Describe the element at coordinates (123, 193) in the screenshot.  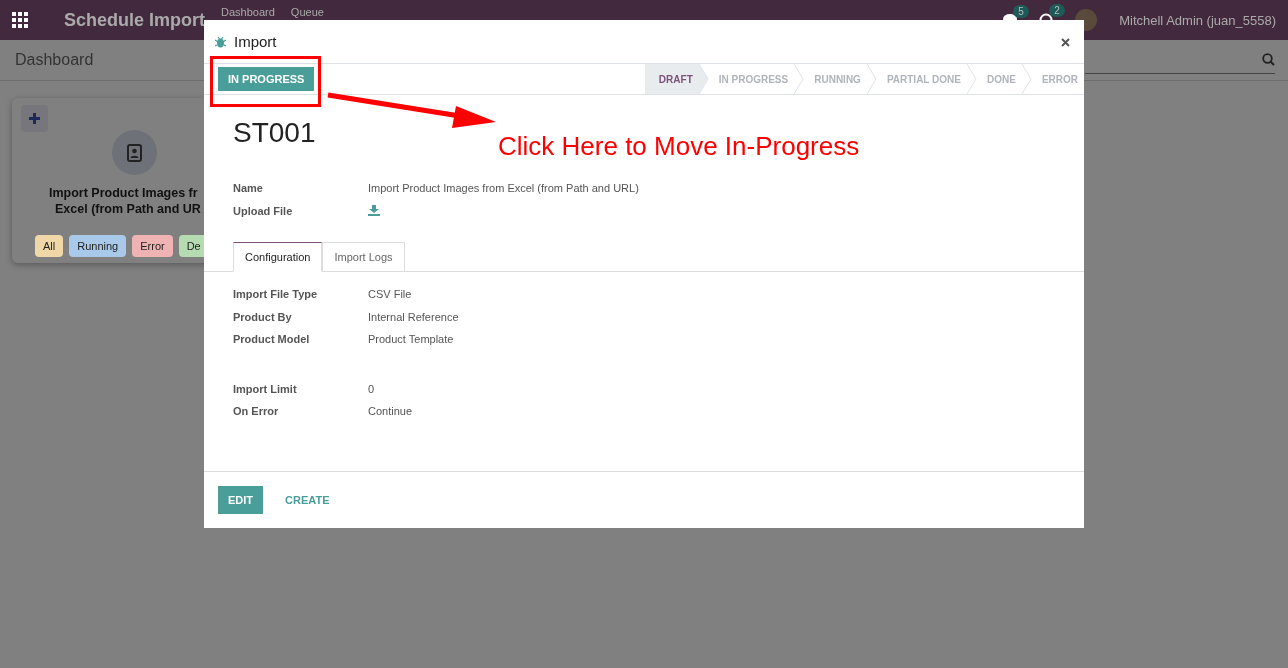
I see `card-title: Import Product Images fr` at that location.